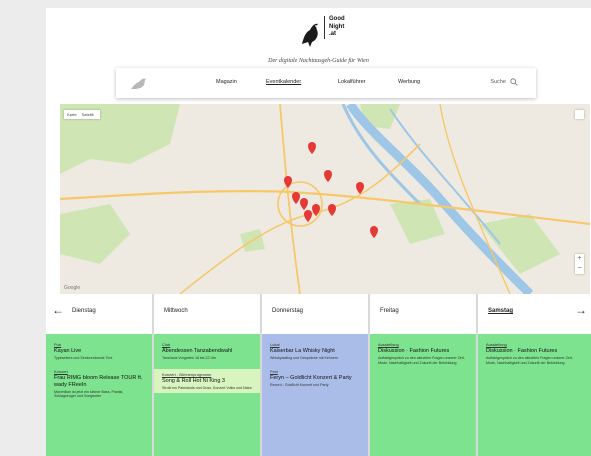 The width and height of the screenshot is (591, 456). Describe the element at coordinates (389, 311) in the screenshot. I see `day-name: Freitag` at that location.